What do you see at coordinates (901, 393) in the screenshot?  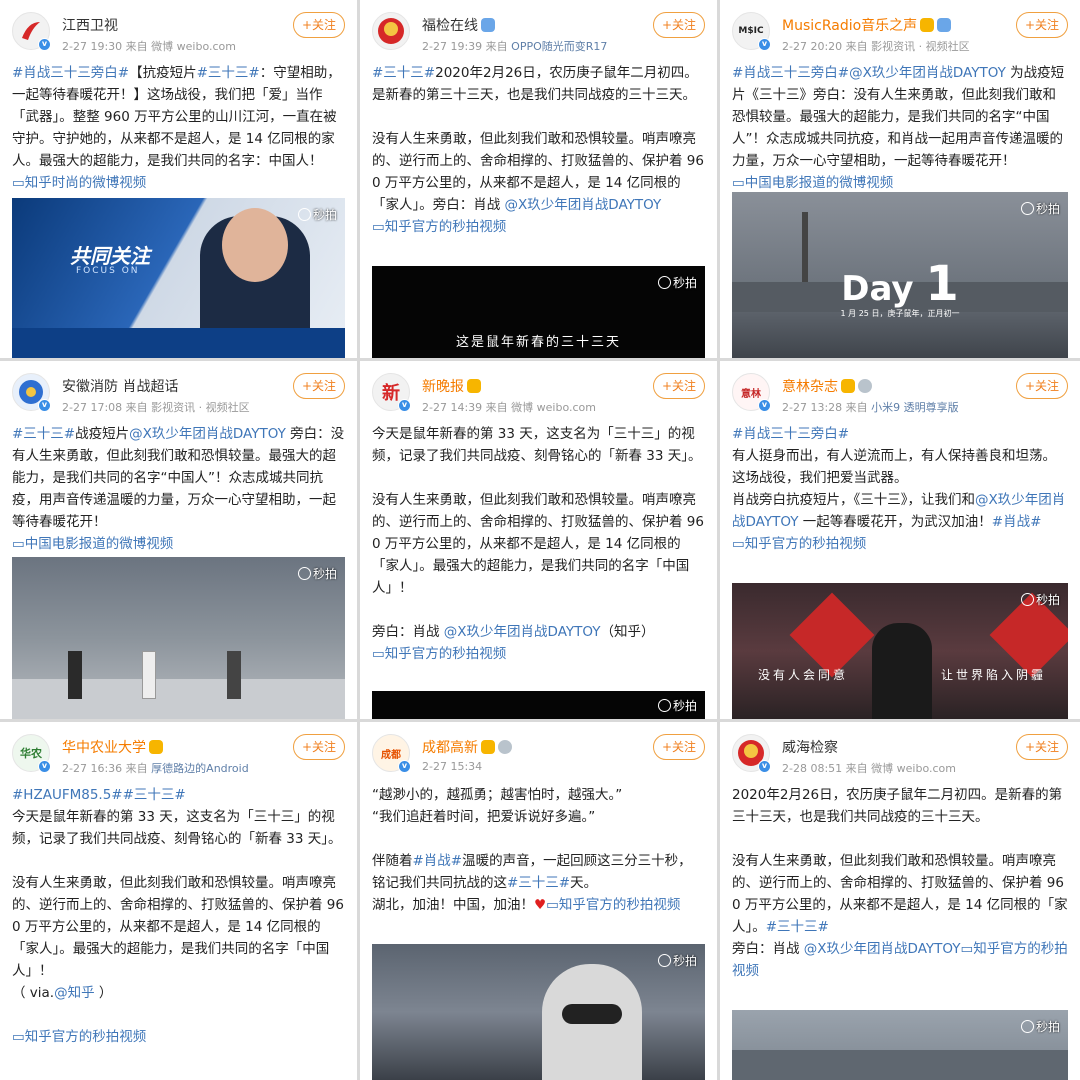 I see `post-header: 意林 v 意林杂志 2-27 13:28 来自 小米9 透明尊享版 +关注` at bounding box center [901, 393].